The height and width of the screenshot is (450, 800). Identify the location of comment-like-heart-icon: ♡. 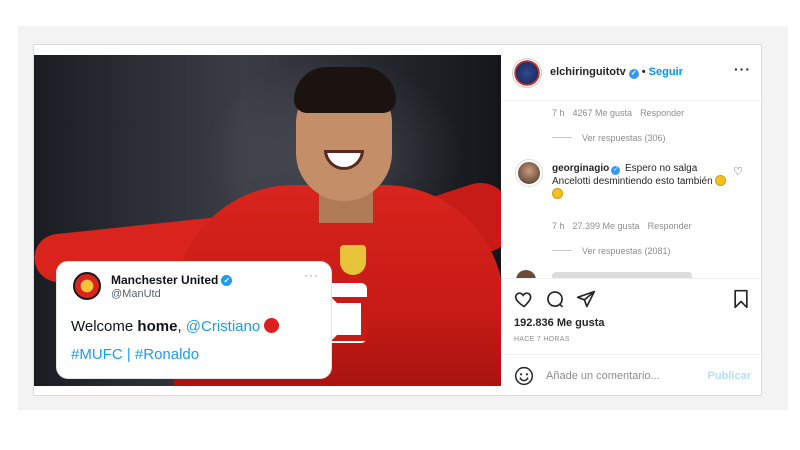
(738, 171).